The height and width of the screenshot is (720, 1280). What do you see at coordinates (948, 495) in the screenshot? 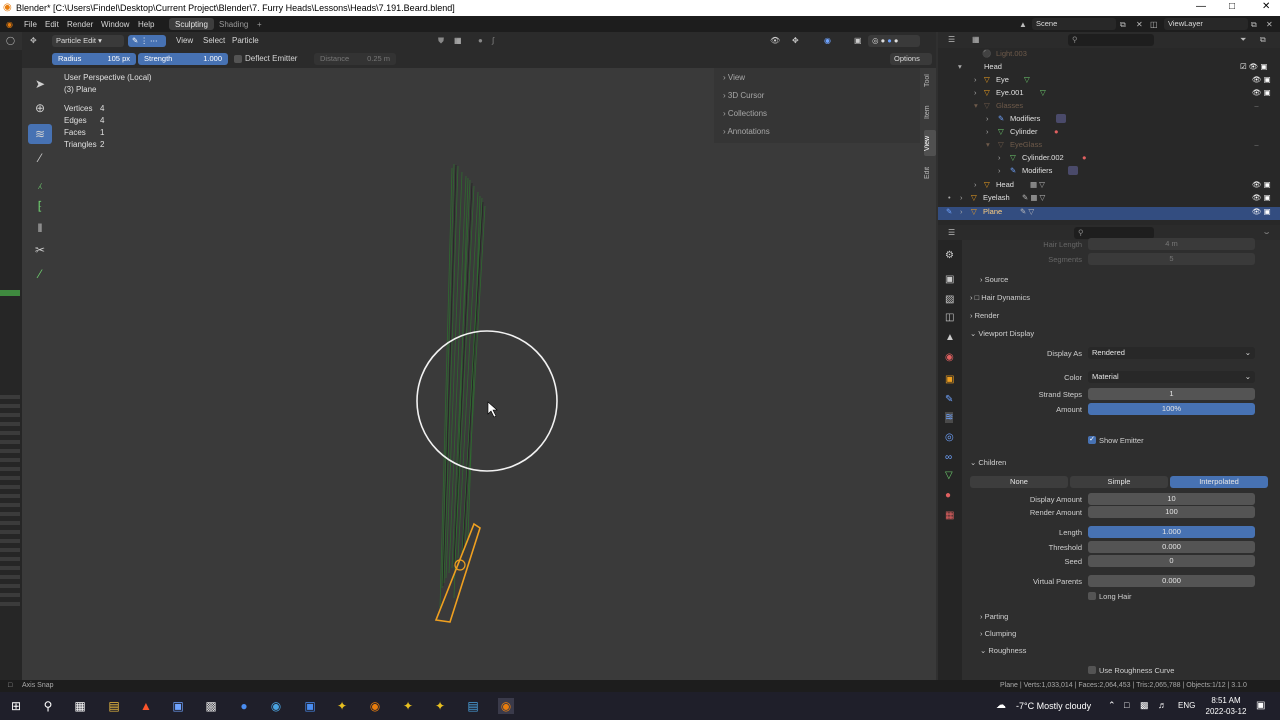
I see `material-tab-icon: ●` at bounding box center [948, 495].